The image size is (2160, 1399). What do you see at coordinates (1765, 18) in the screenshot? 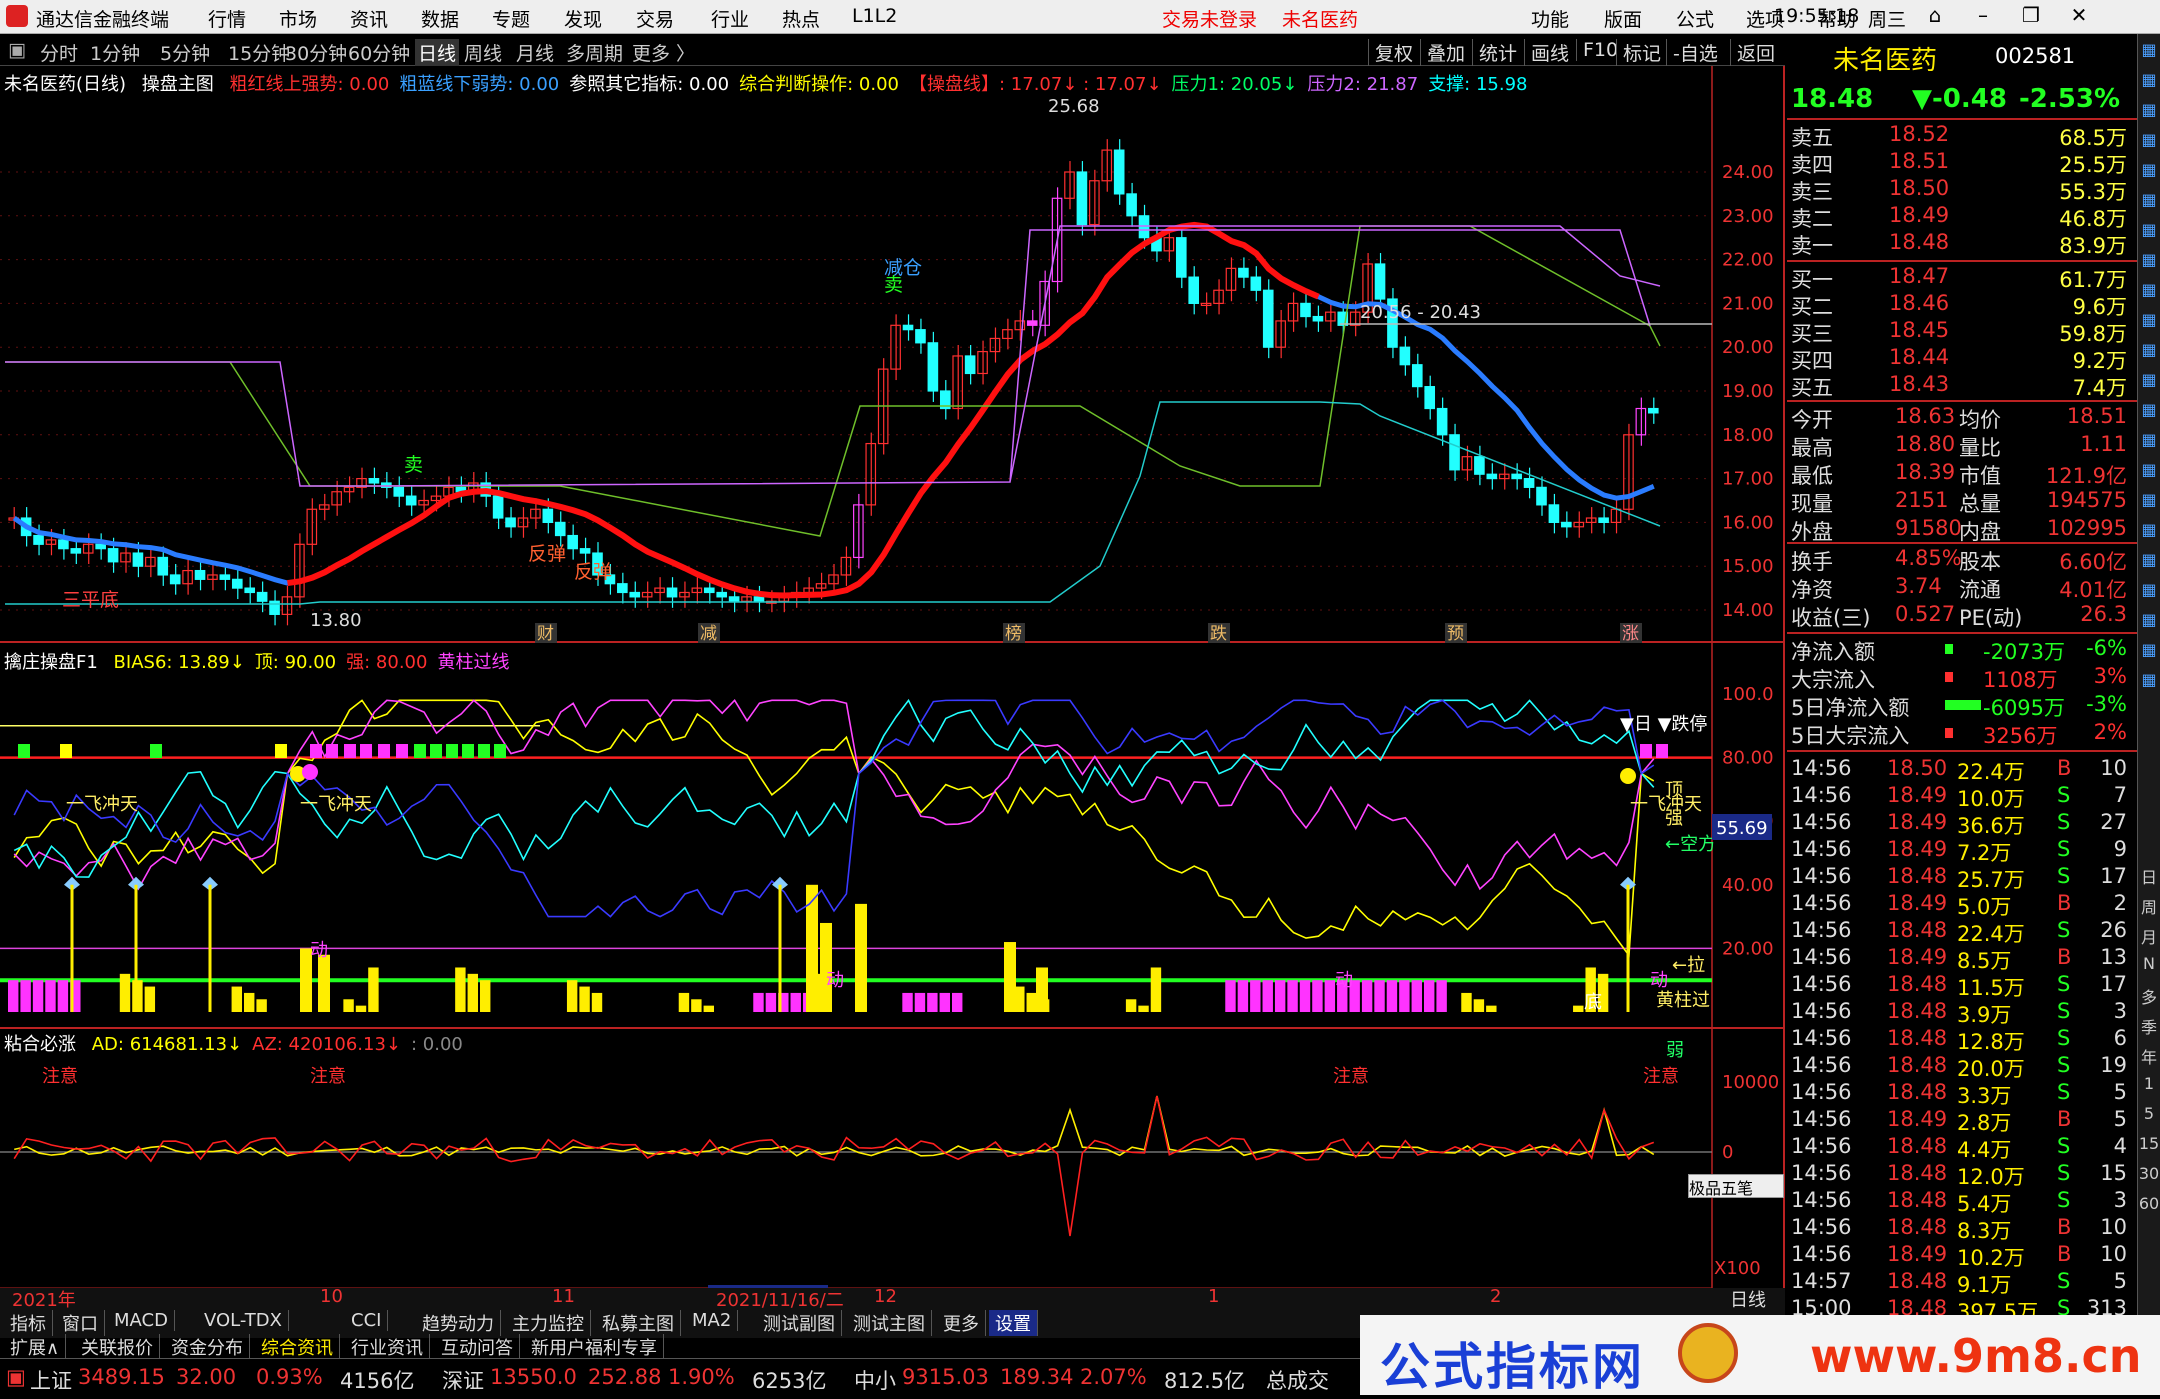
I see `menu-item-right: 选项` at bounding box center [1765, 18].